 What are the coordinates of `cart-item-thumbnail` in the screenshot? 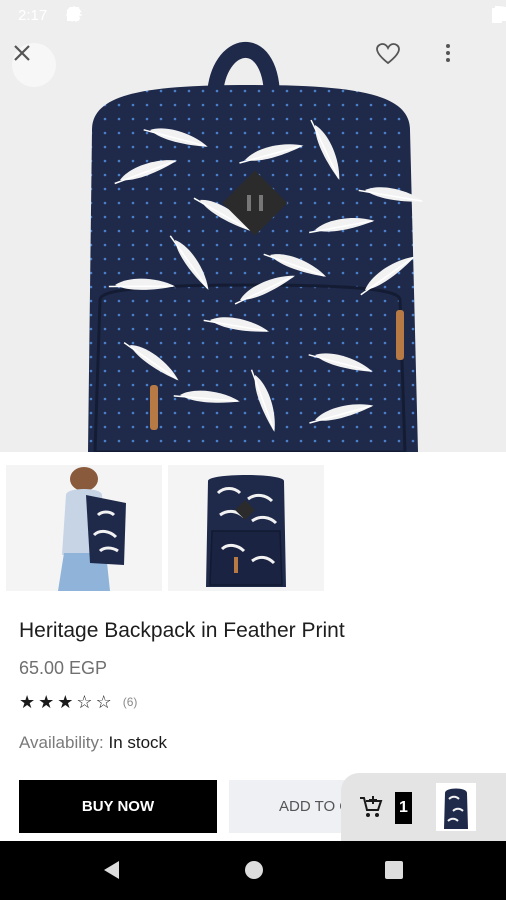 It's located at (456, 807).